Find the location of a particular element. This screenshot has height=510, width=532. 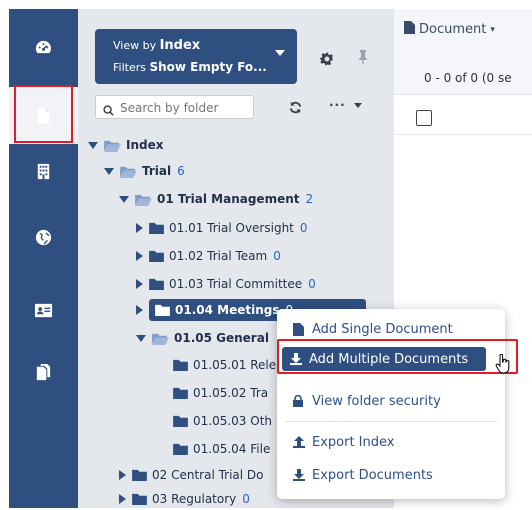

document-tab-label: Document is located at coordinates (453, 29).